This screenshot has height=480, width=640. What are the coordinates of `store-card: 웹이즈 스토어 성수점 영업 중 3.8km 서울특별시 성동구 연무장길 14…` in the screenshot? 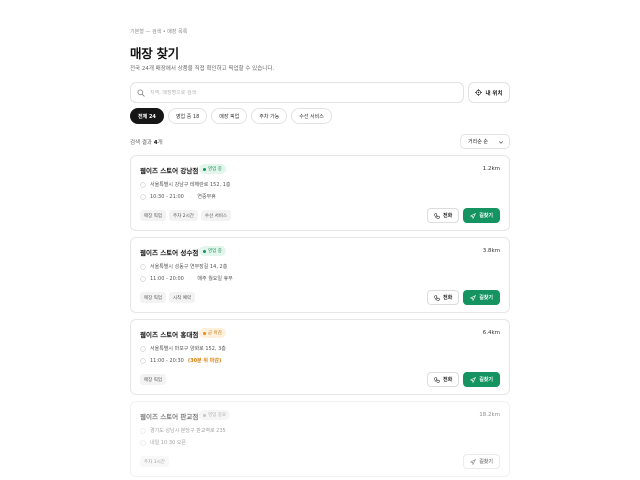 It's located at (320, 275).